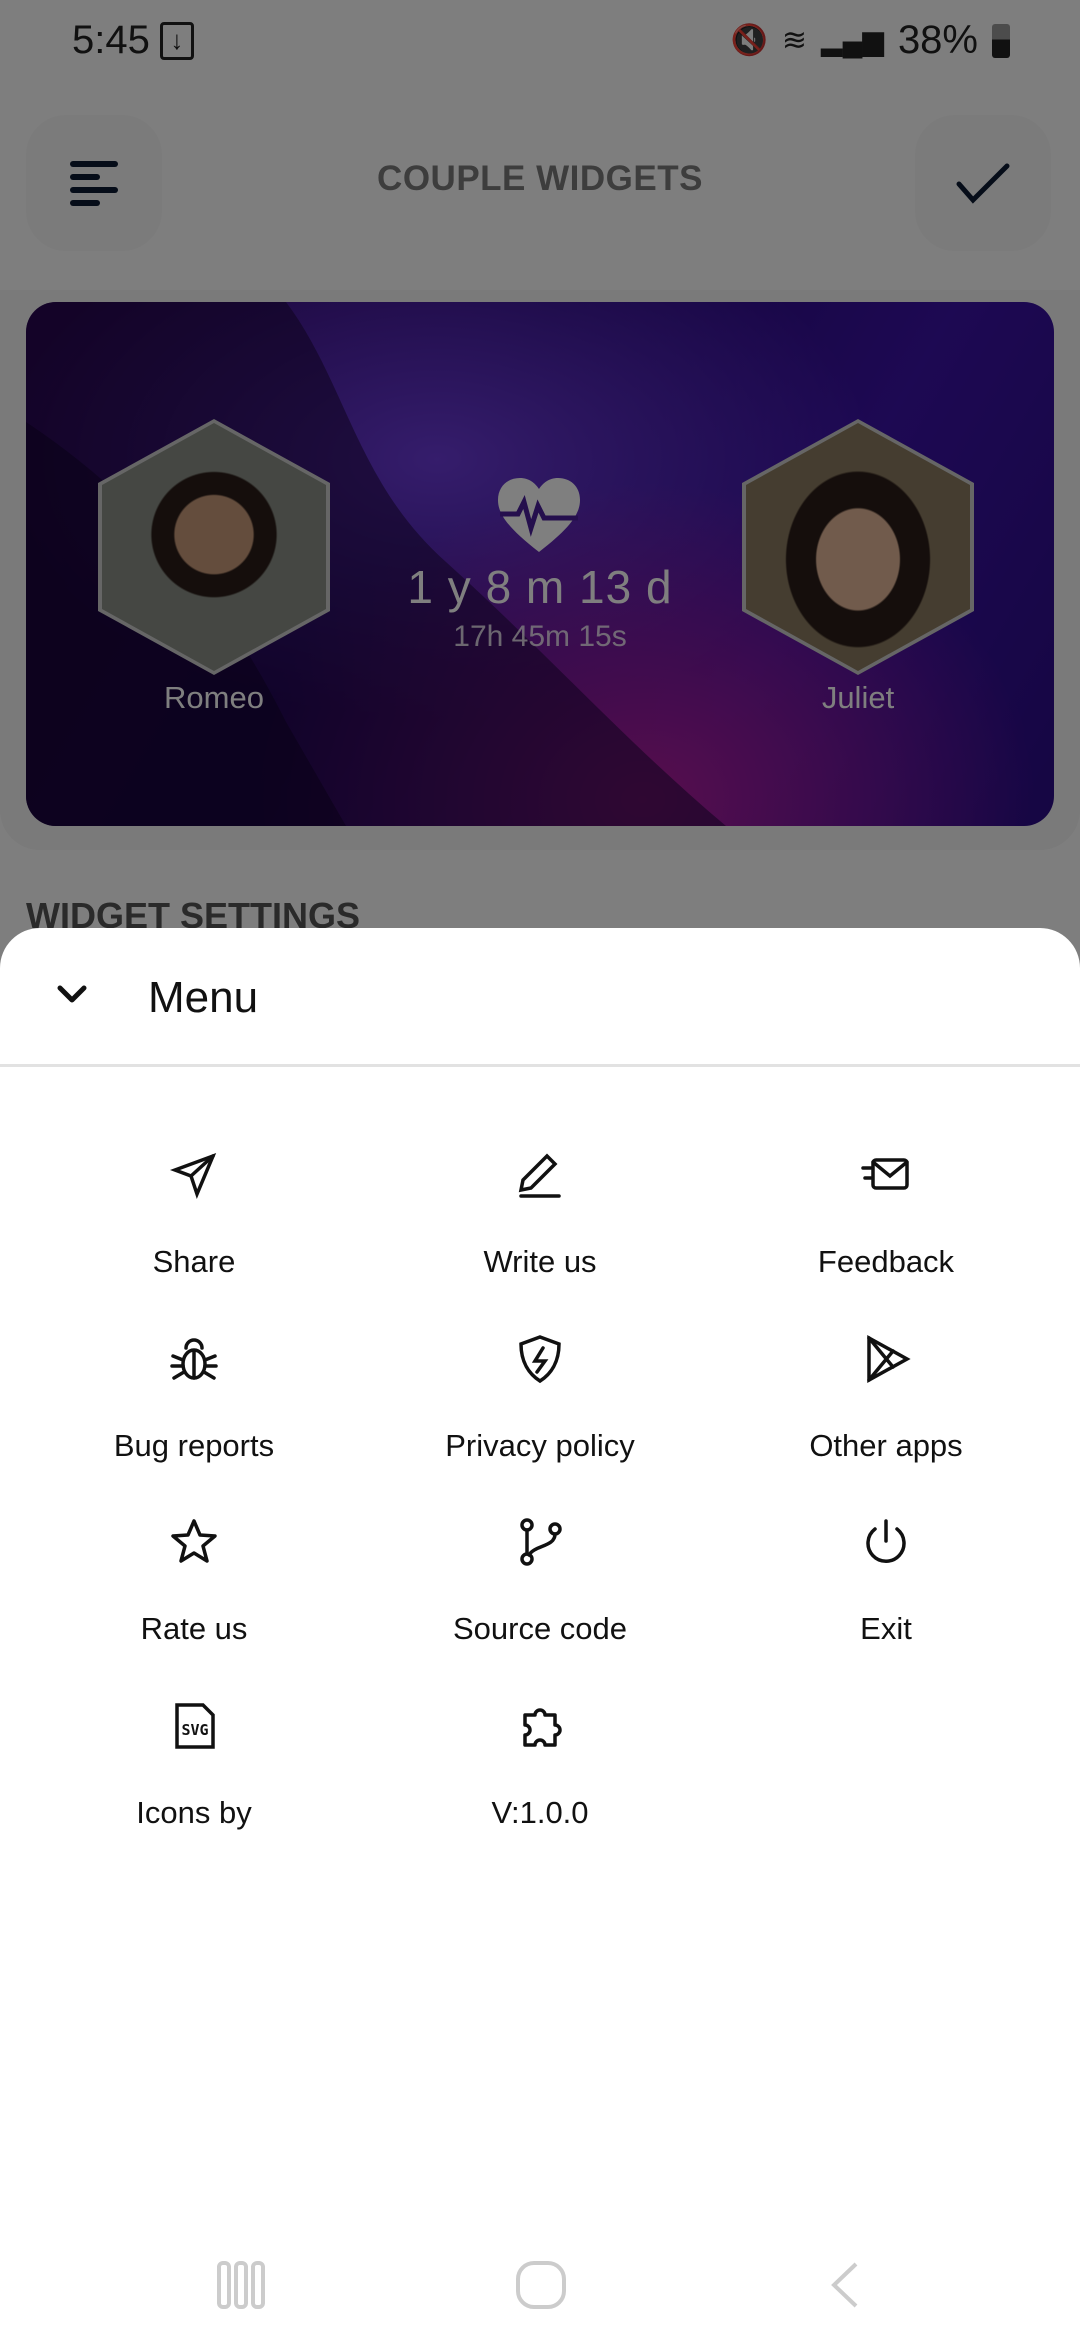 The height and width of the screenshot is (2340, 1080). What do you see at coordinates (540, 1445) in the screenshot?
I see `menu-item-label: Privacy policy` at bounding box center [540, 1445].